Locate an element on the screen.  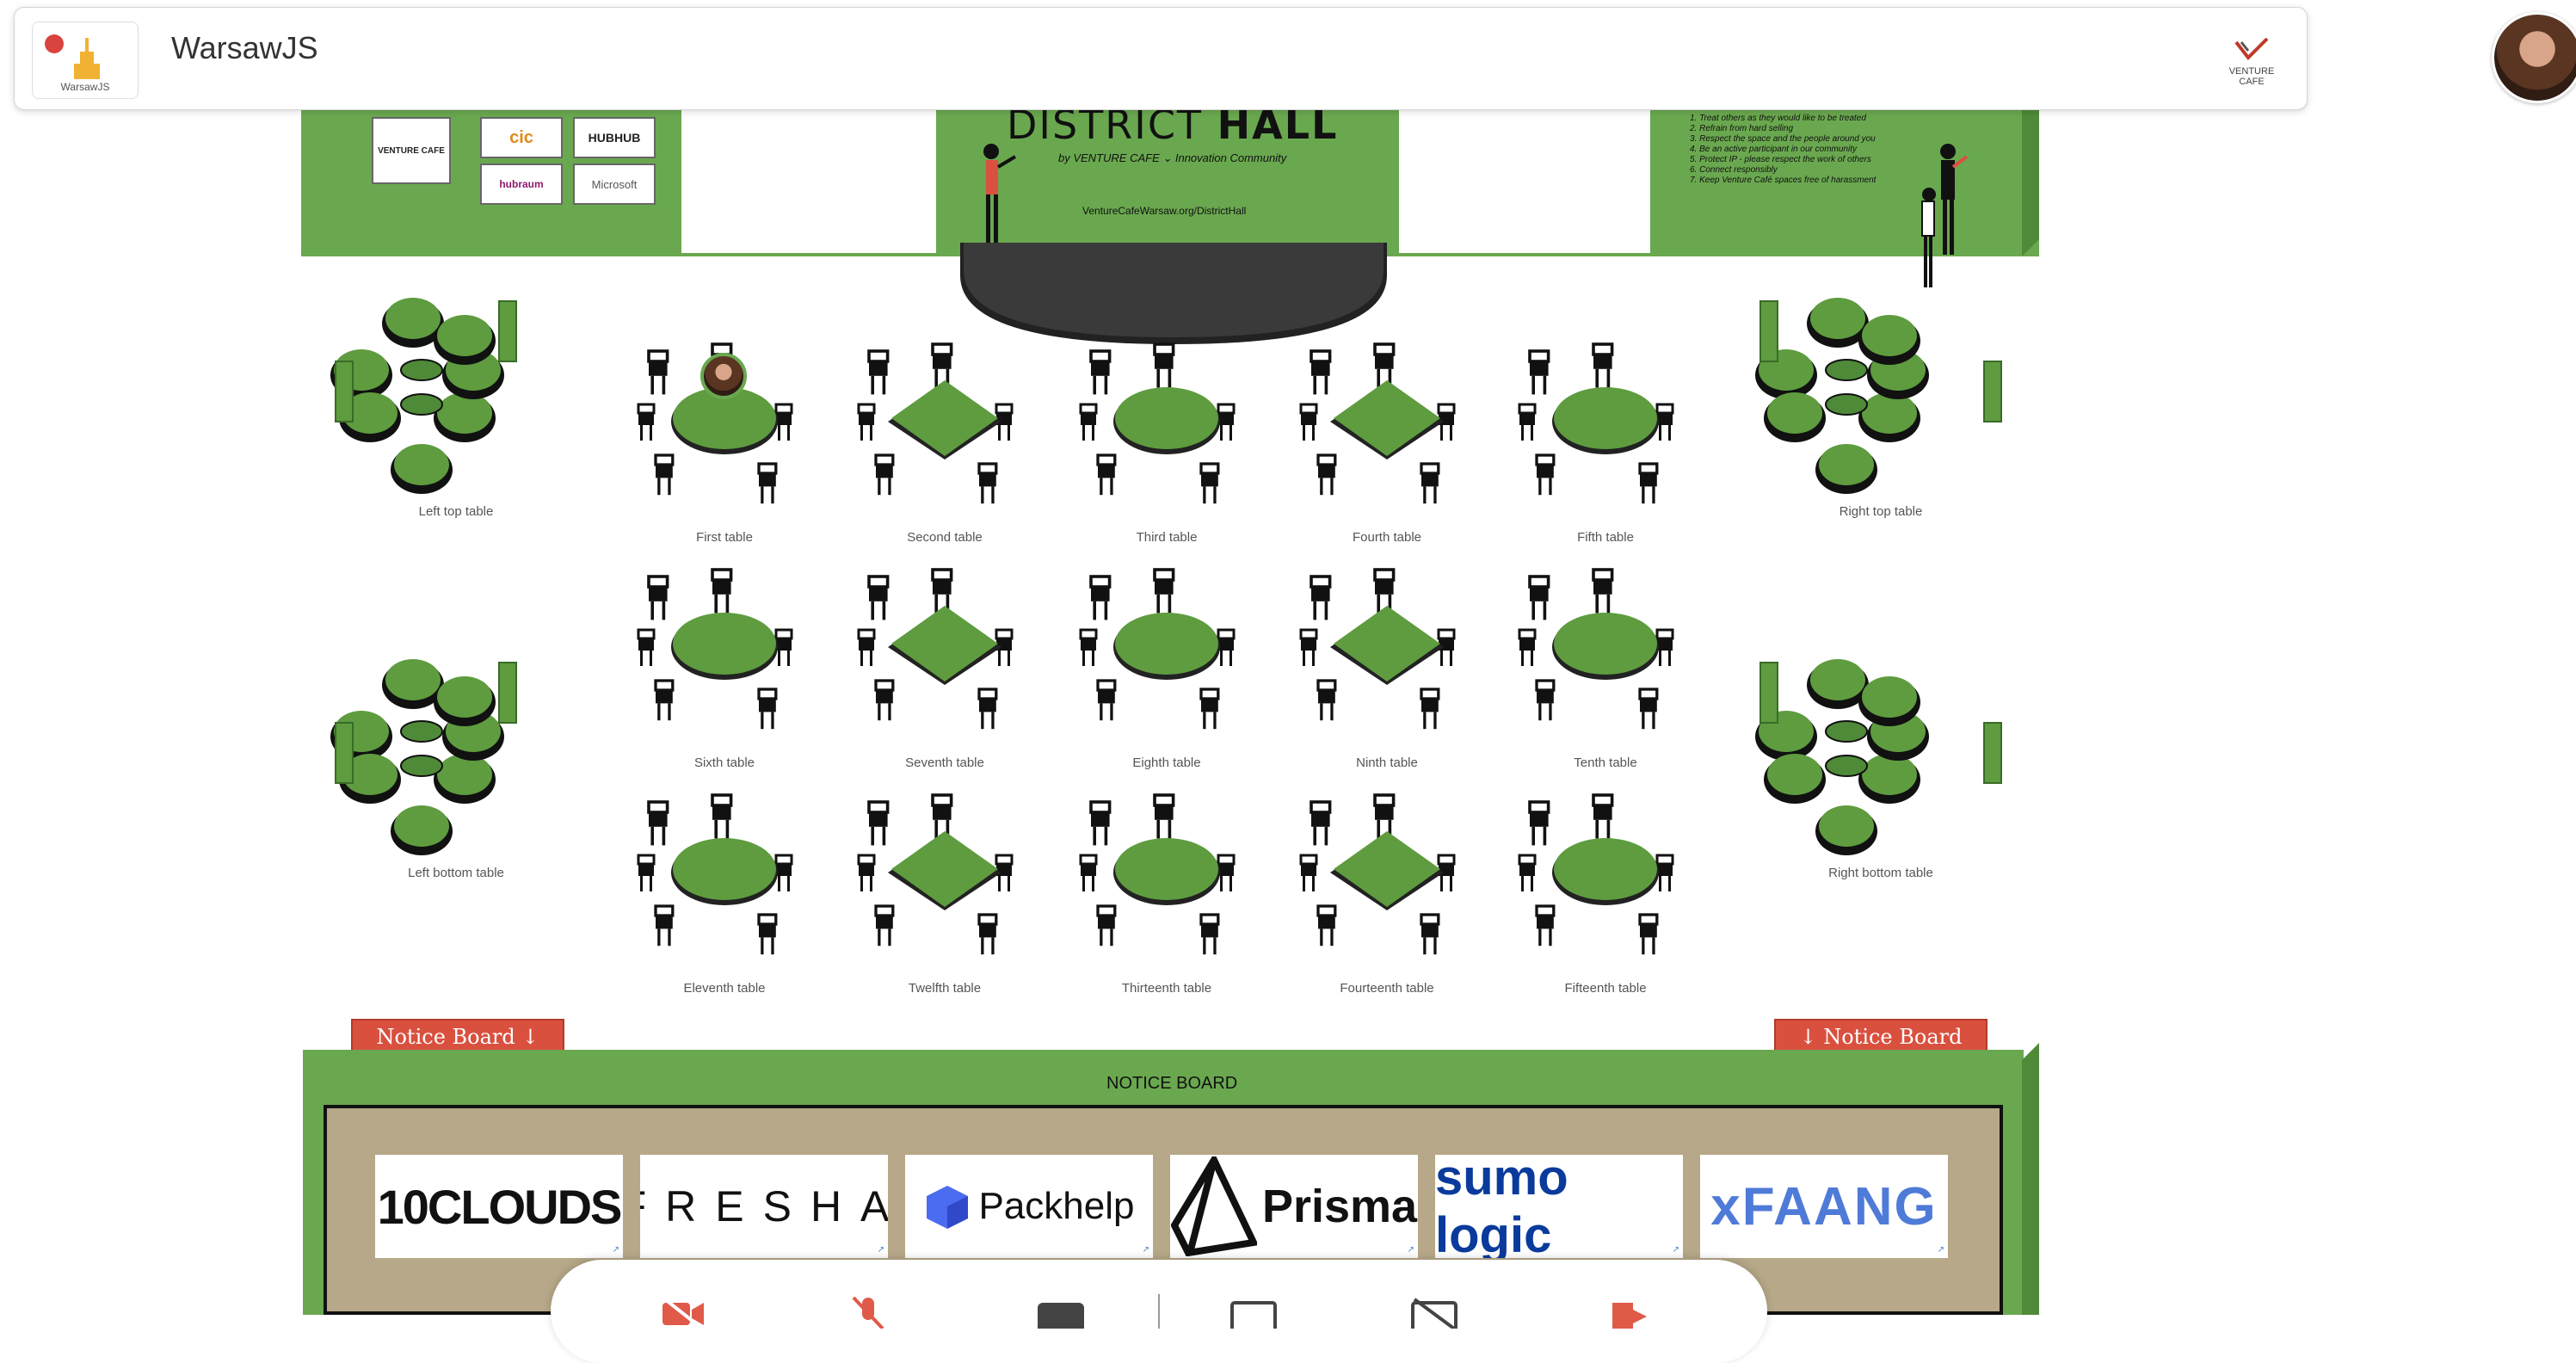
partner-logo-caption: VENTURE CAFE is located at coordinates (2251, 77).